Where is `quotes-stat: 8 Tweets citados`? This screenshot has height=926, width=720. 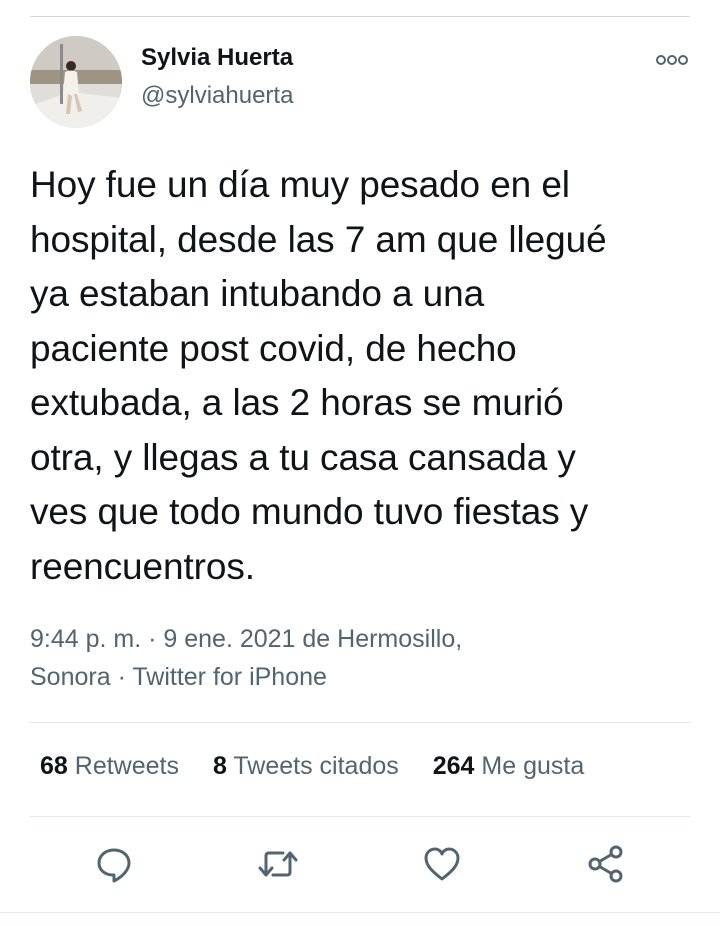 quotes-stat: 8 Tweets citados is located at coordinates (306, 766).